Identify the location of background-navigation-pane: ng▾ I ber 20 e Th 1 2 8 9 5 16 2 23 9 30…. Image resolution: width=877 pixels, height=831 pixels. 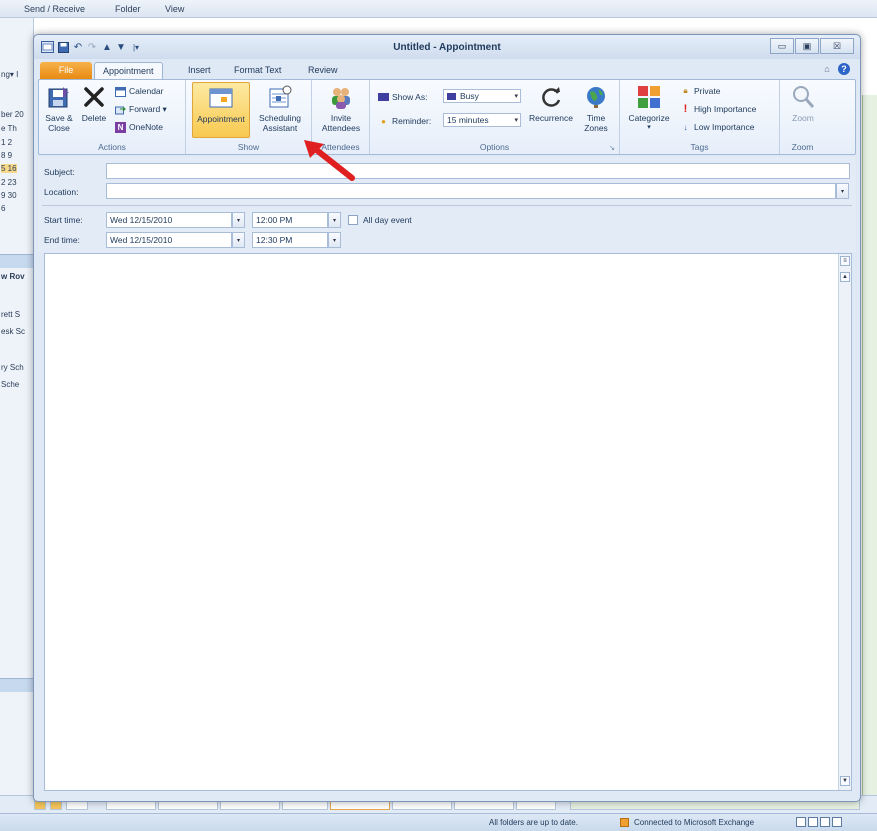
(17, 413).